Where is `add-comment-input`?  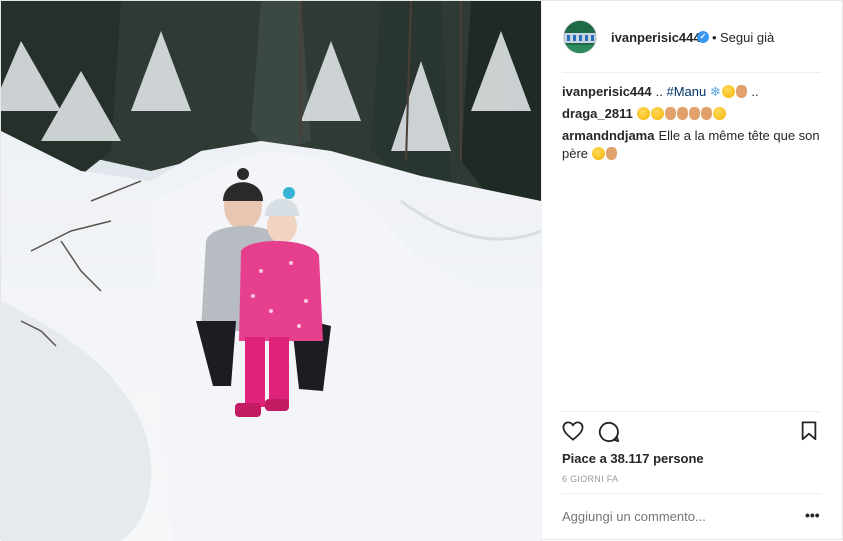 add-comment-input is located at coordinates (677, 516).